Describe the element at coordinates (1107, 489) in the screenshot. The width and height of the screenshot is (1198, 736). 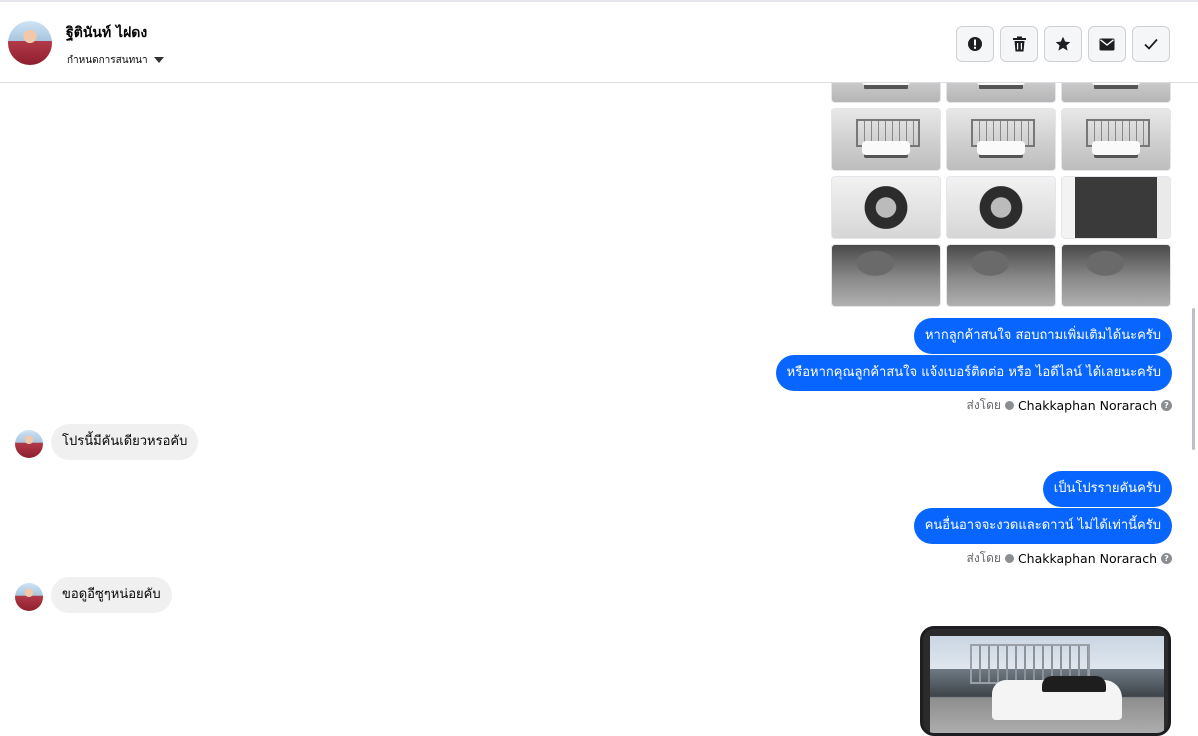
I see `outgoing-message: เป็นโปรรายคันครับ` at that location.